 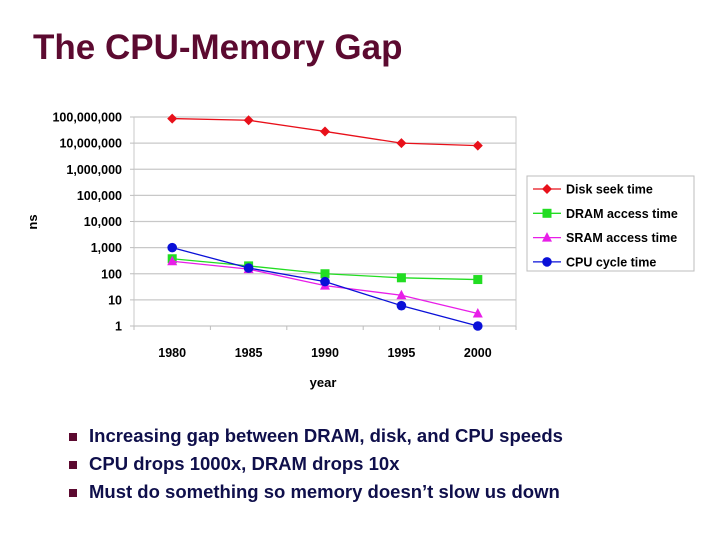 What do you see at coordinates (106, 248) in the screenshot?
I see `y-tick-label: 1,000` at bounding box center [106, 248].